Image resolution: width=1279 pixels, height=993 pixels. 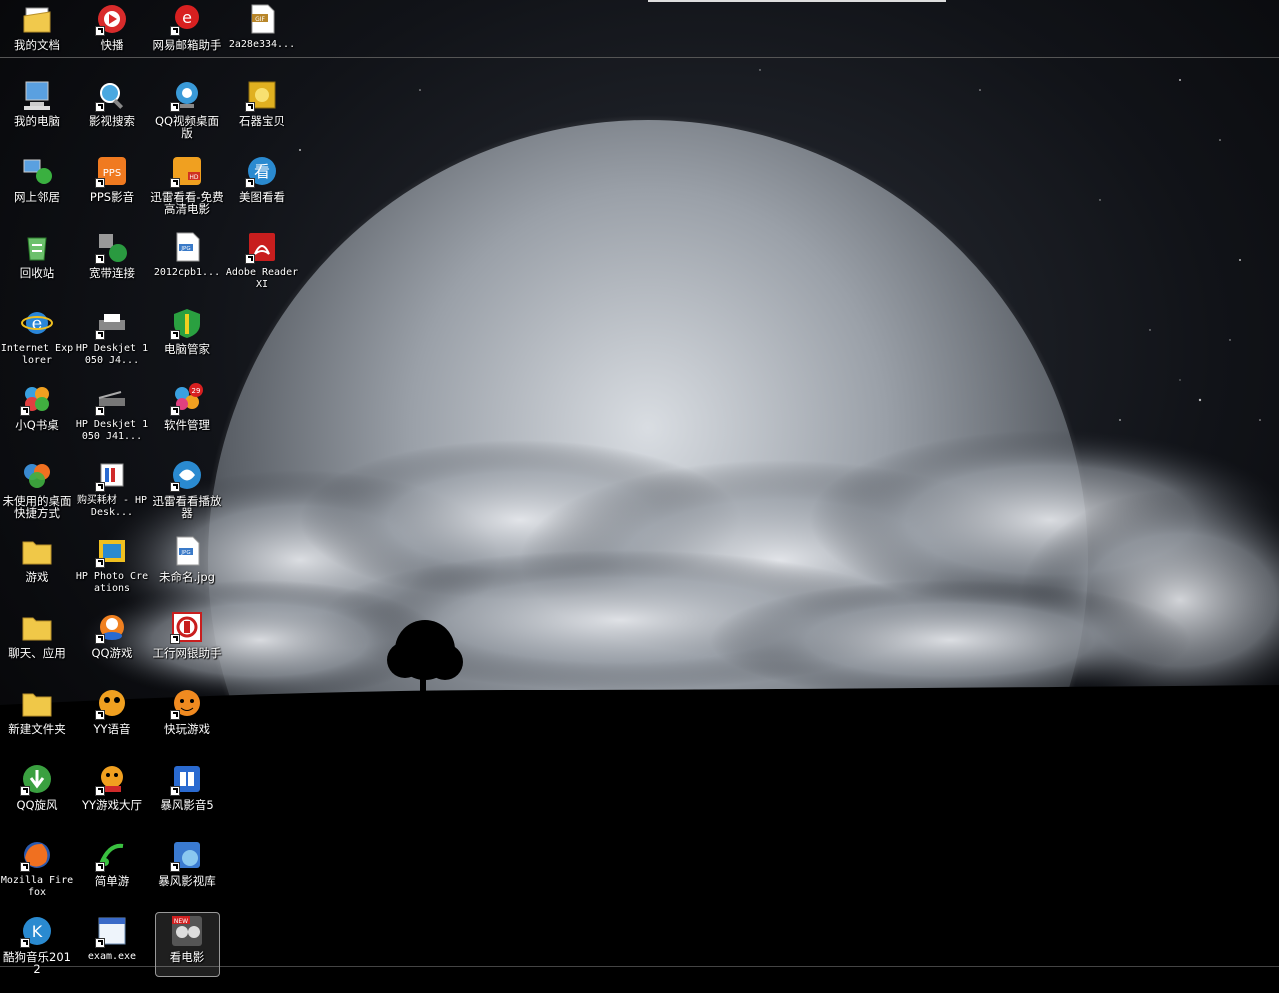 I want to click on software-manager-icon: 29, so click(x=187, y=399).